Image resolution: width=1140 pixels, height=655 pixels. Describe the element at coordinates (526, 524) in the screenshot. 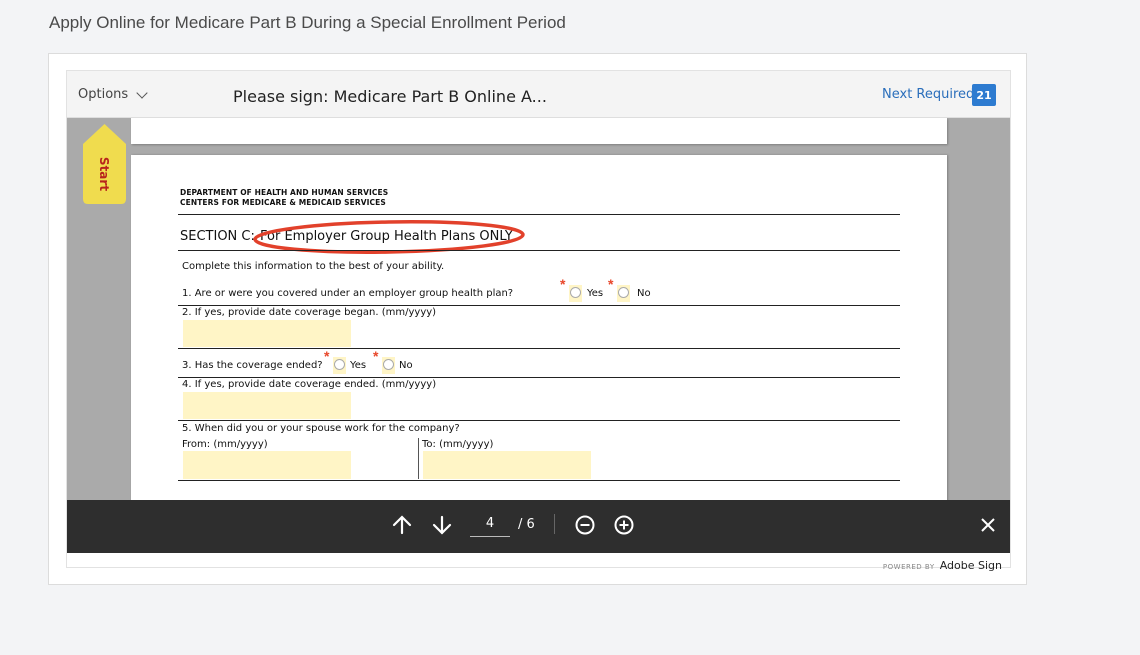

I see `page-total: / 6` at that location.